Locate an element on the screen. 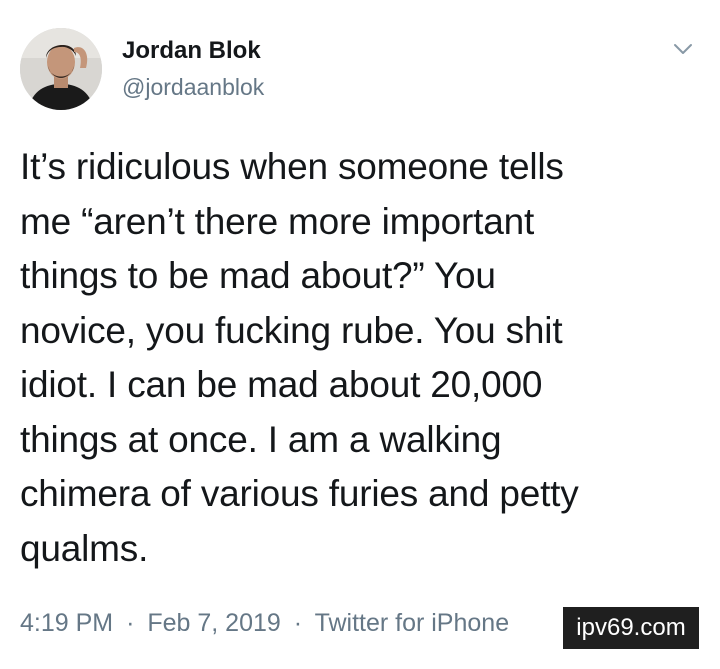 Image resolution: width=720 pixels, height=669 pixels. tweet-source: Twitter for iPhone is located at coordinates (412, 623).